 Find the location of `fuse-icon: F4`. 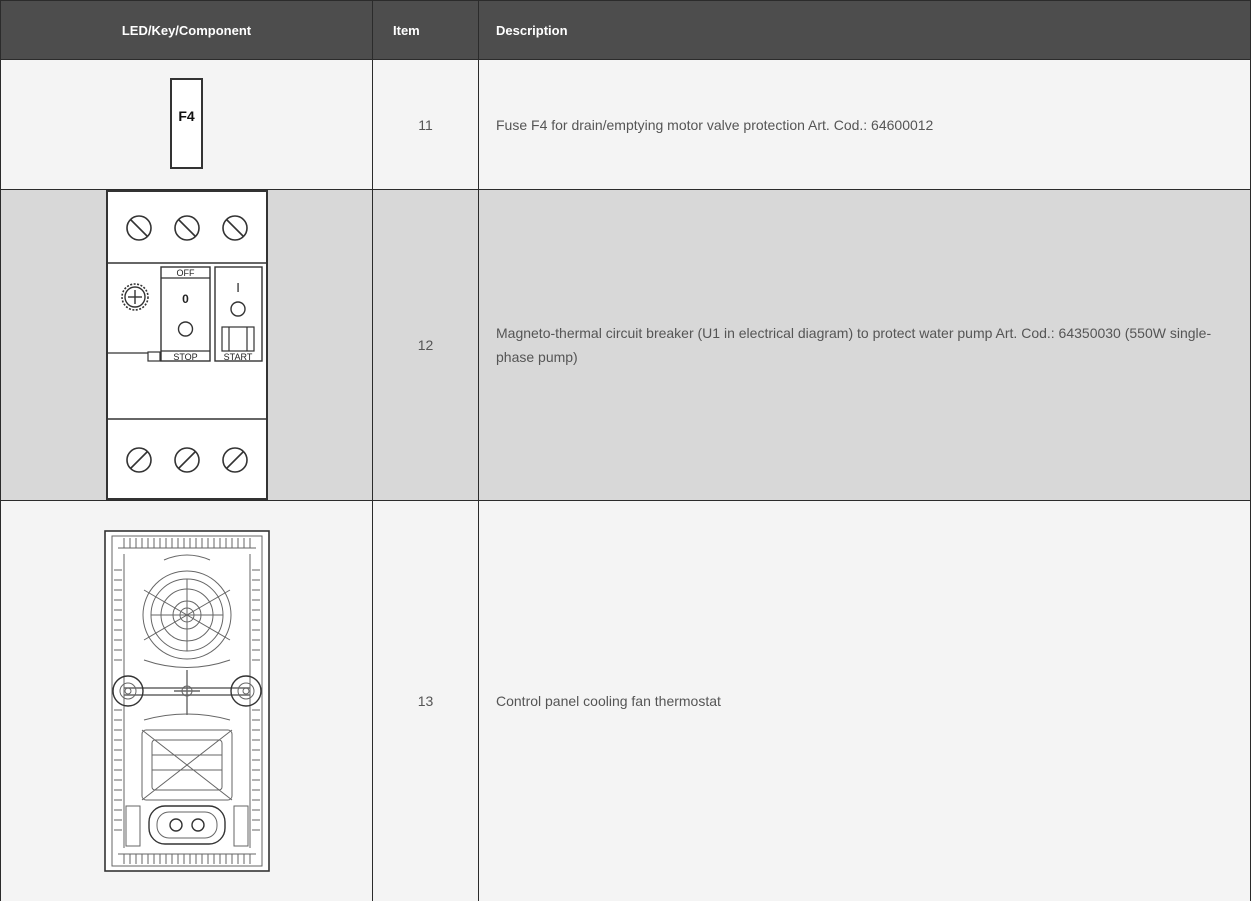

fuse-icon: F4 is located at coordinates (186, 123).